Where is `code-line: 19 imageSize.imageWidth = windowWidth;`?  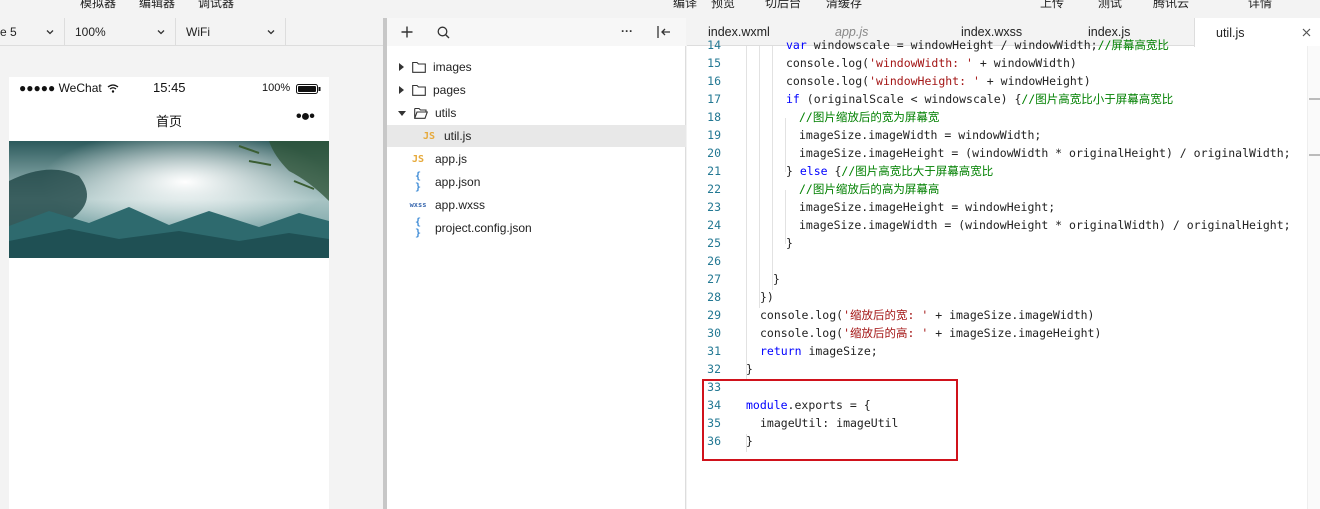
code-line: 19 imageSize.imageWidth = windowWidth; is located at coordinates (997, 135).